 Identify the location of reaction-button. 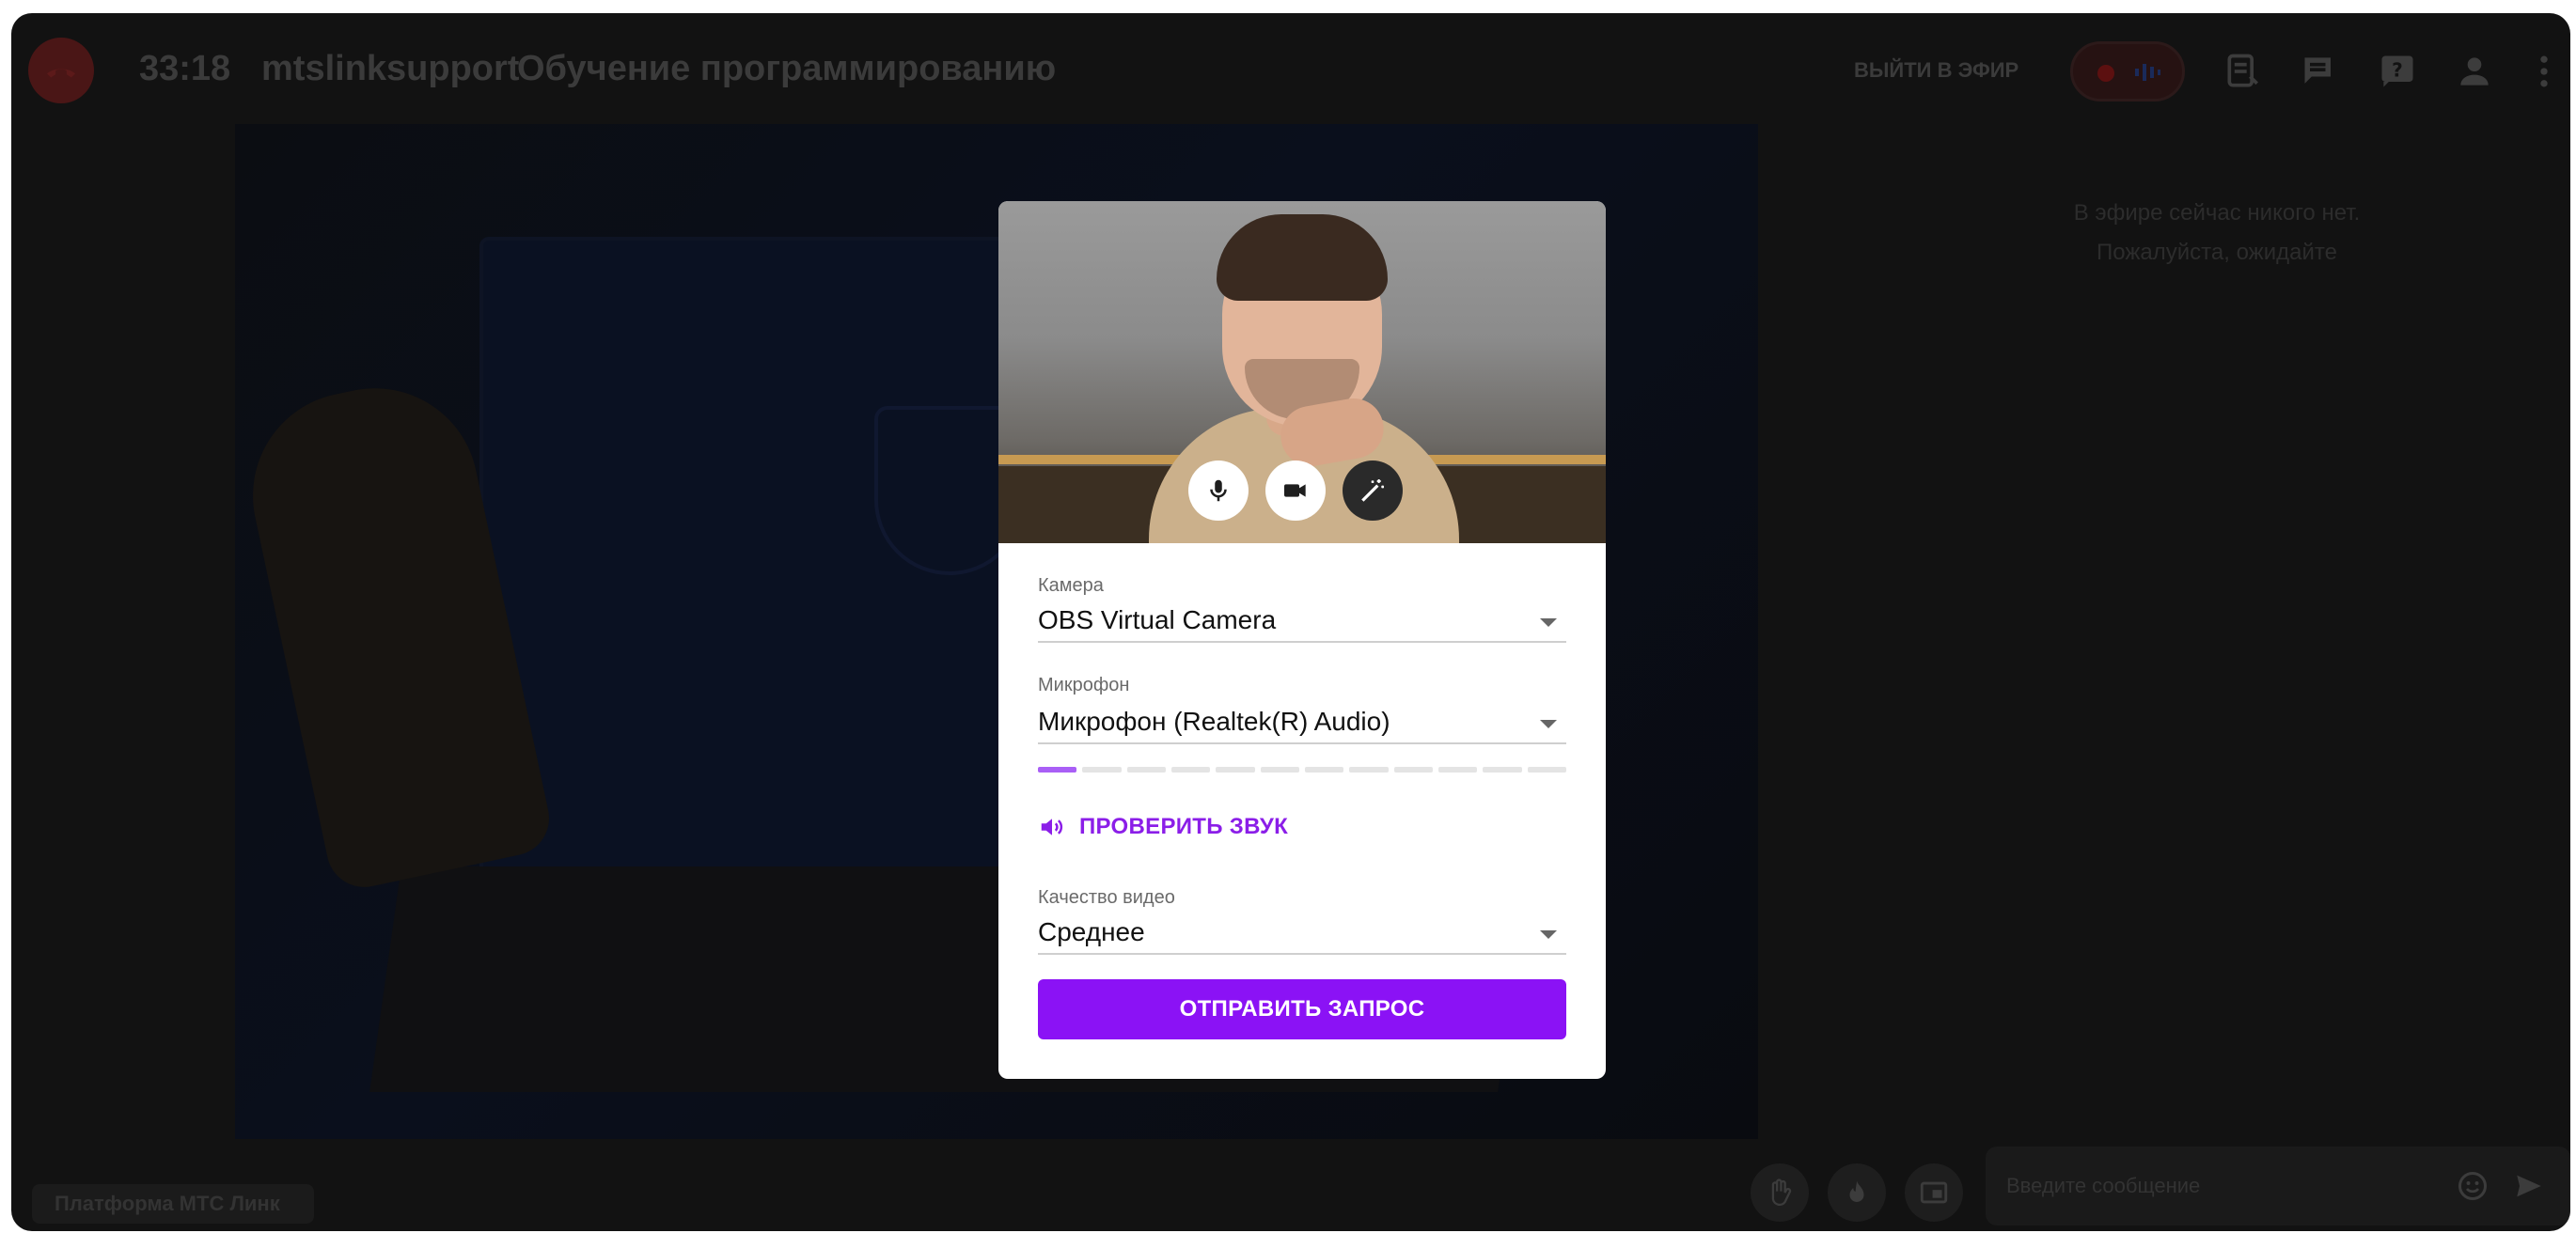
(1857, 1192).